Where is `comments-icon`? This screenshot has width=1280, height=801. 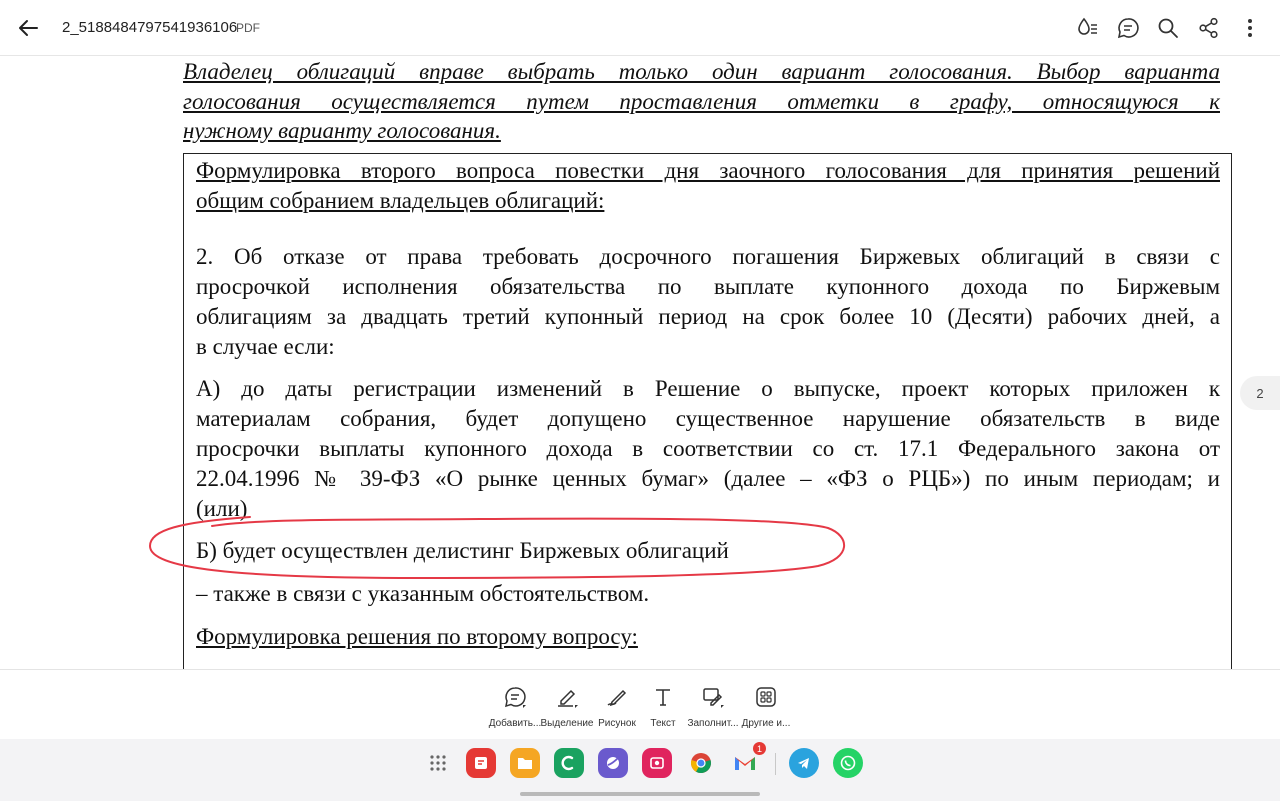
comments-icon is located at coordinates (1128, 28).